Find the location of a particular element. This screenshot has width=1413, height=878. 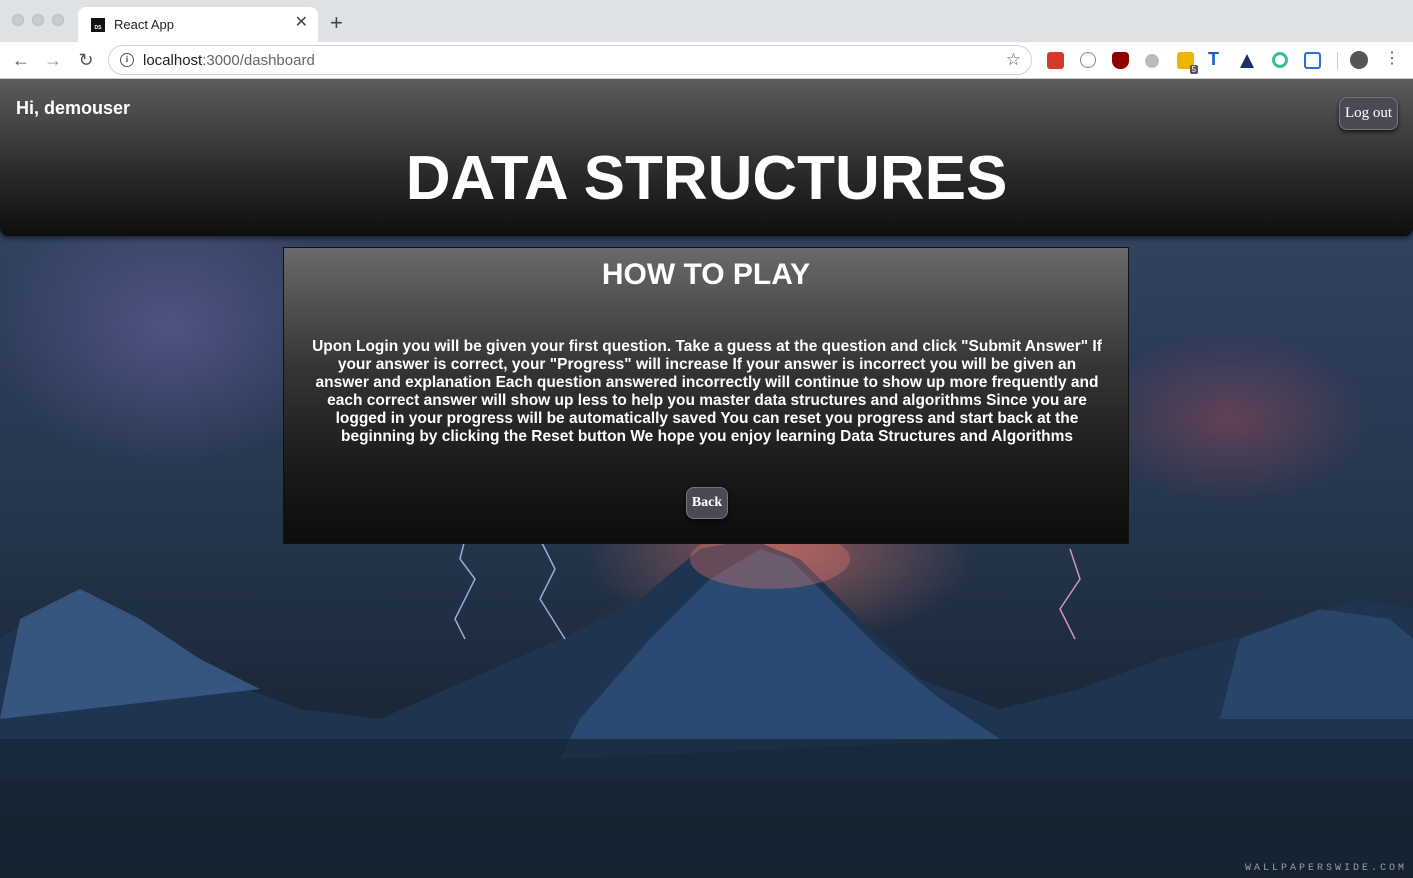

url-host: localhost is located at coordinates (173, 60).